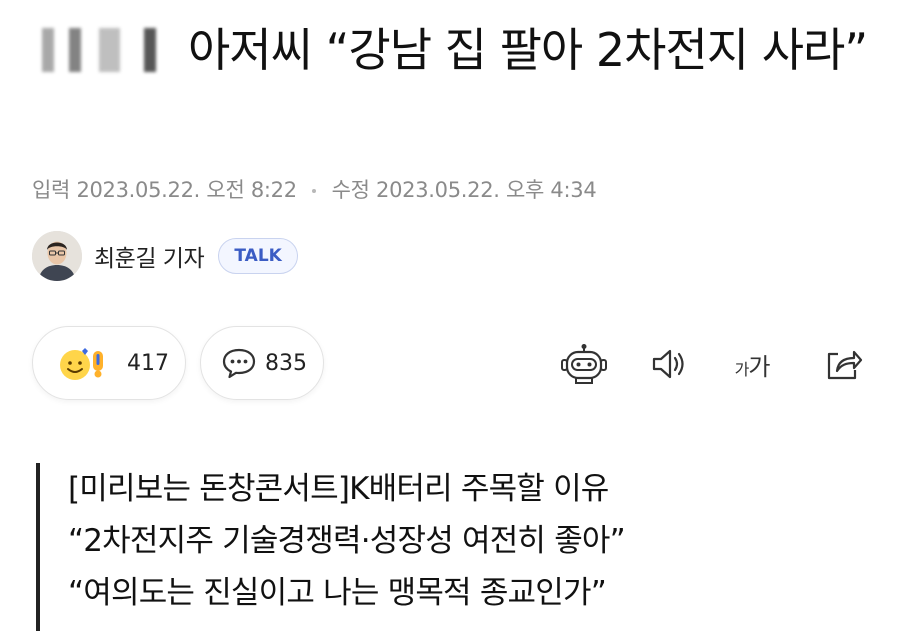  What do you see at coordinates (759, 366) in the screenshot?
I see `font-size-large-label: 가` at bounding box center [759, 366].